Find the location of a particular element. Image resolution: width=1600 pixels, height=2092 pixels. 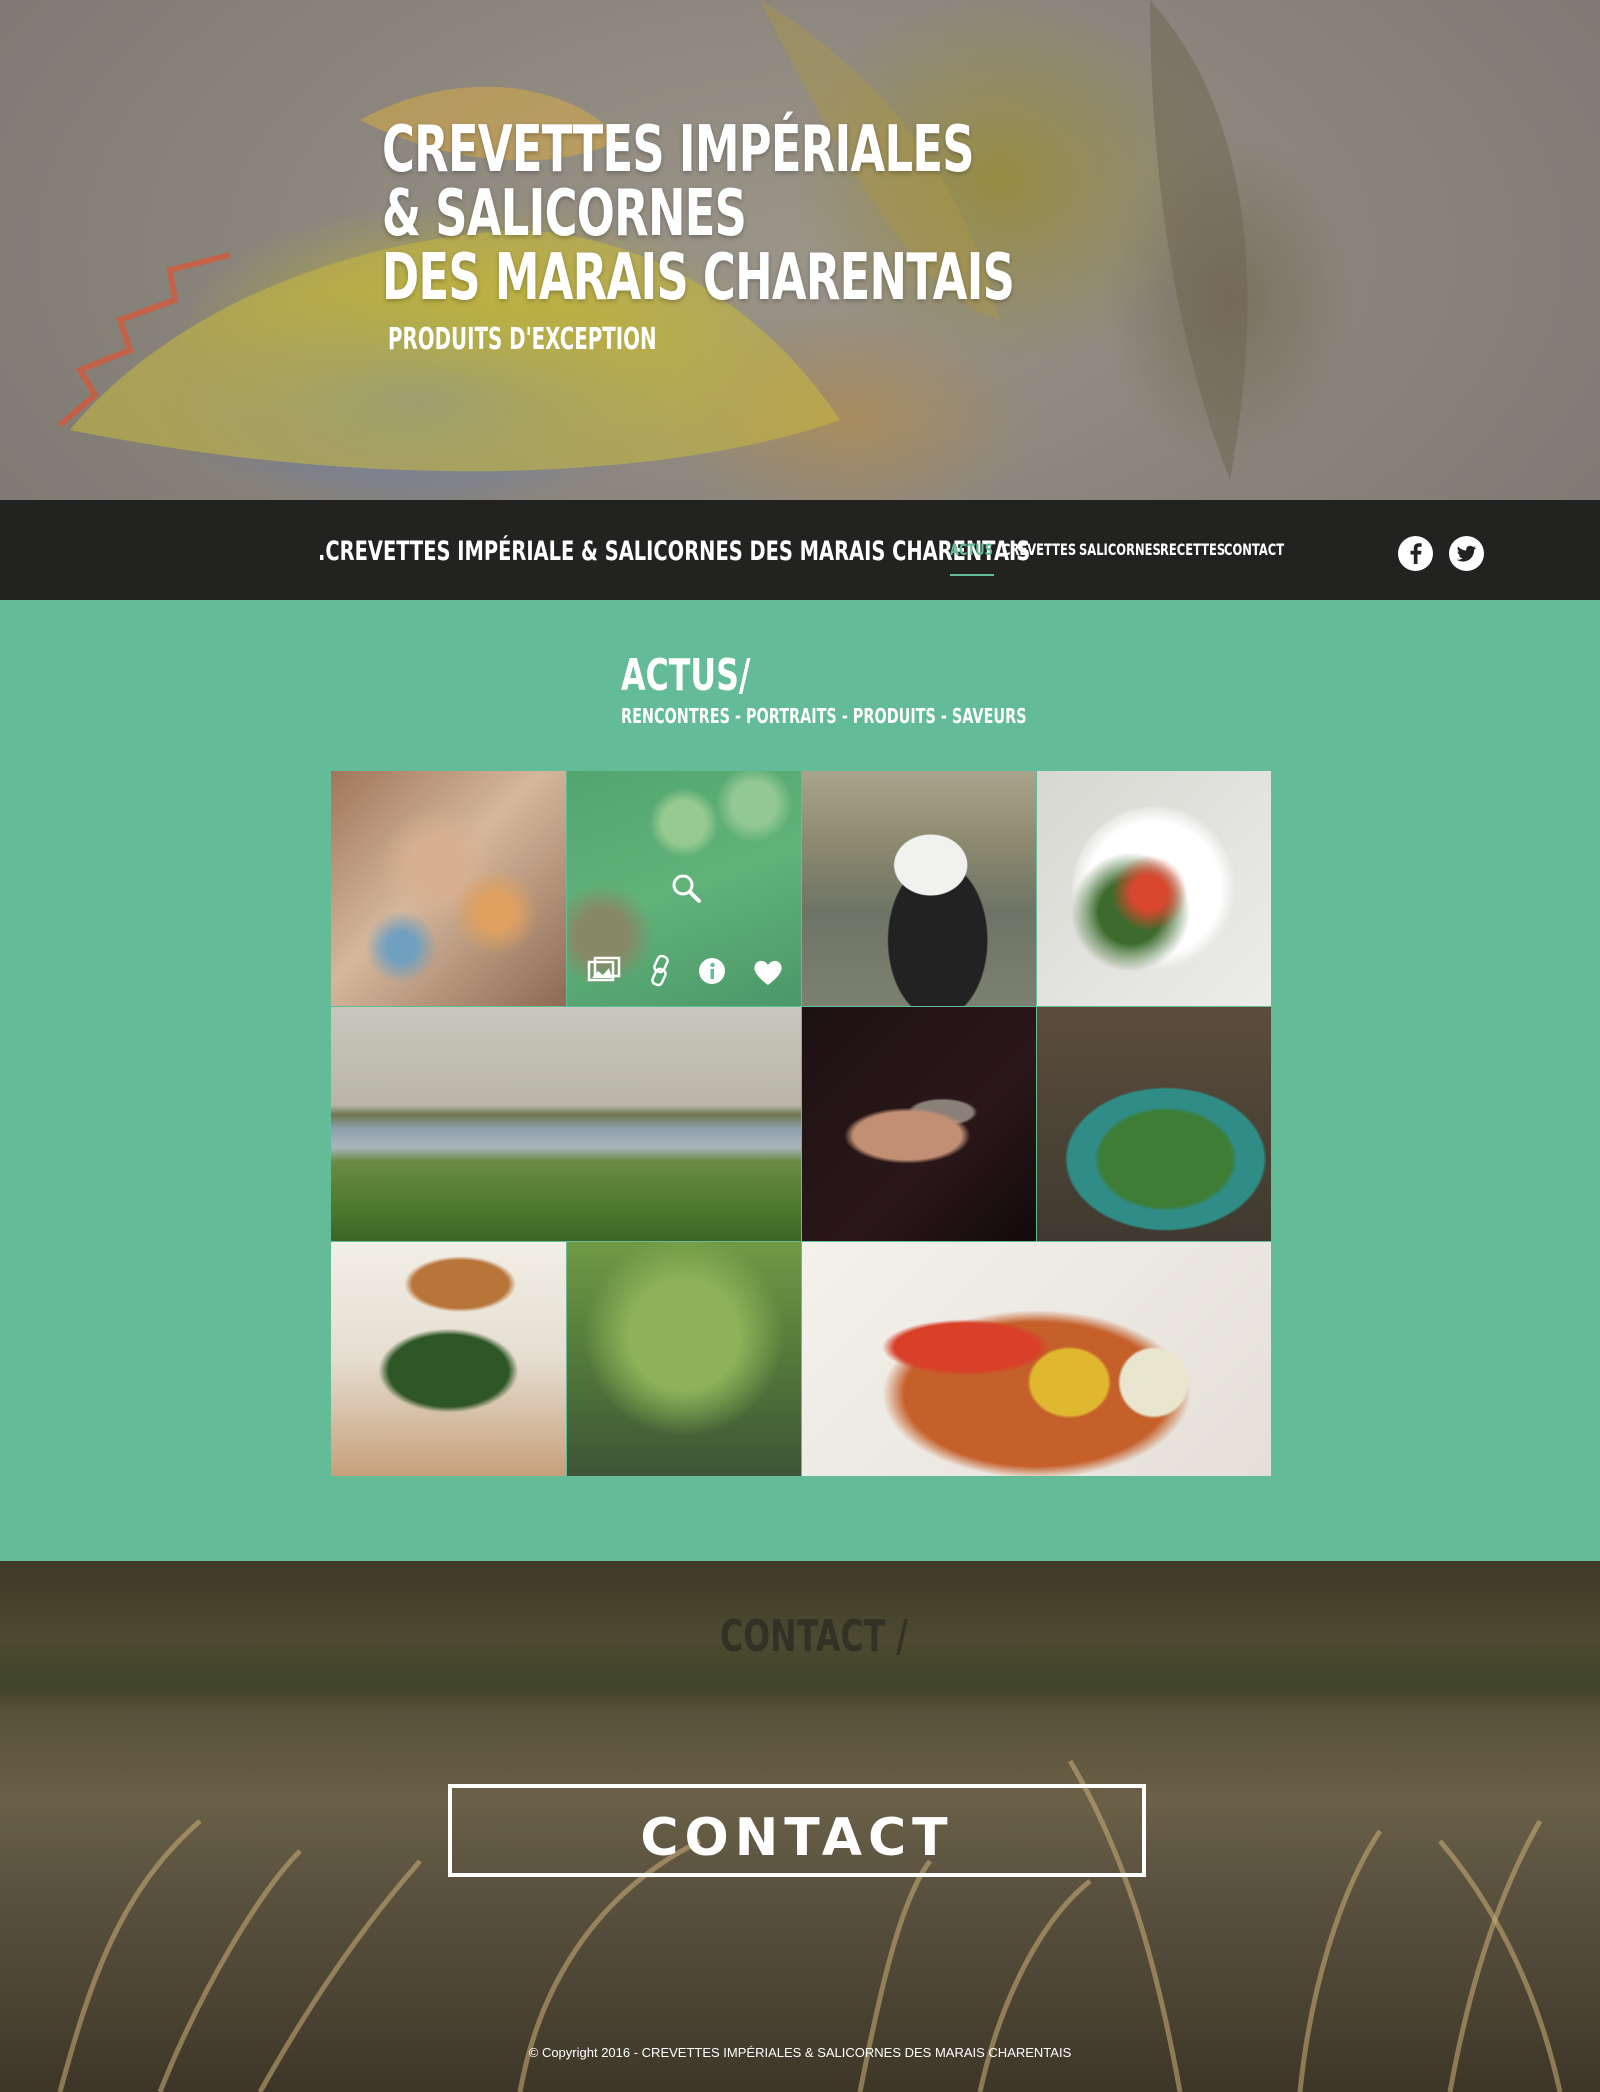

gallery-item-shrimp-closeup is located at coordinates (448, 888).